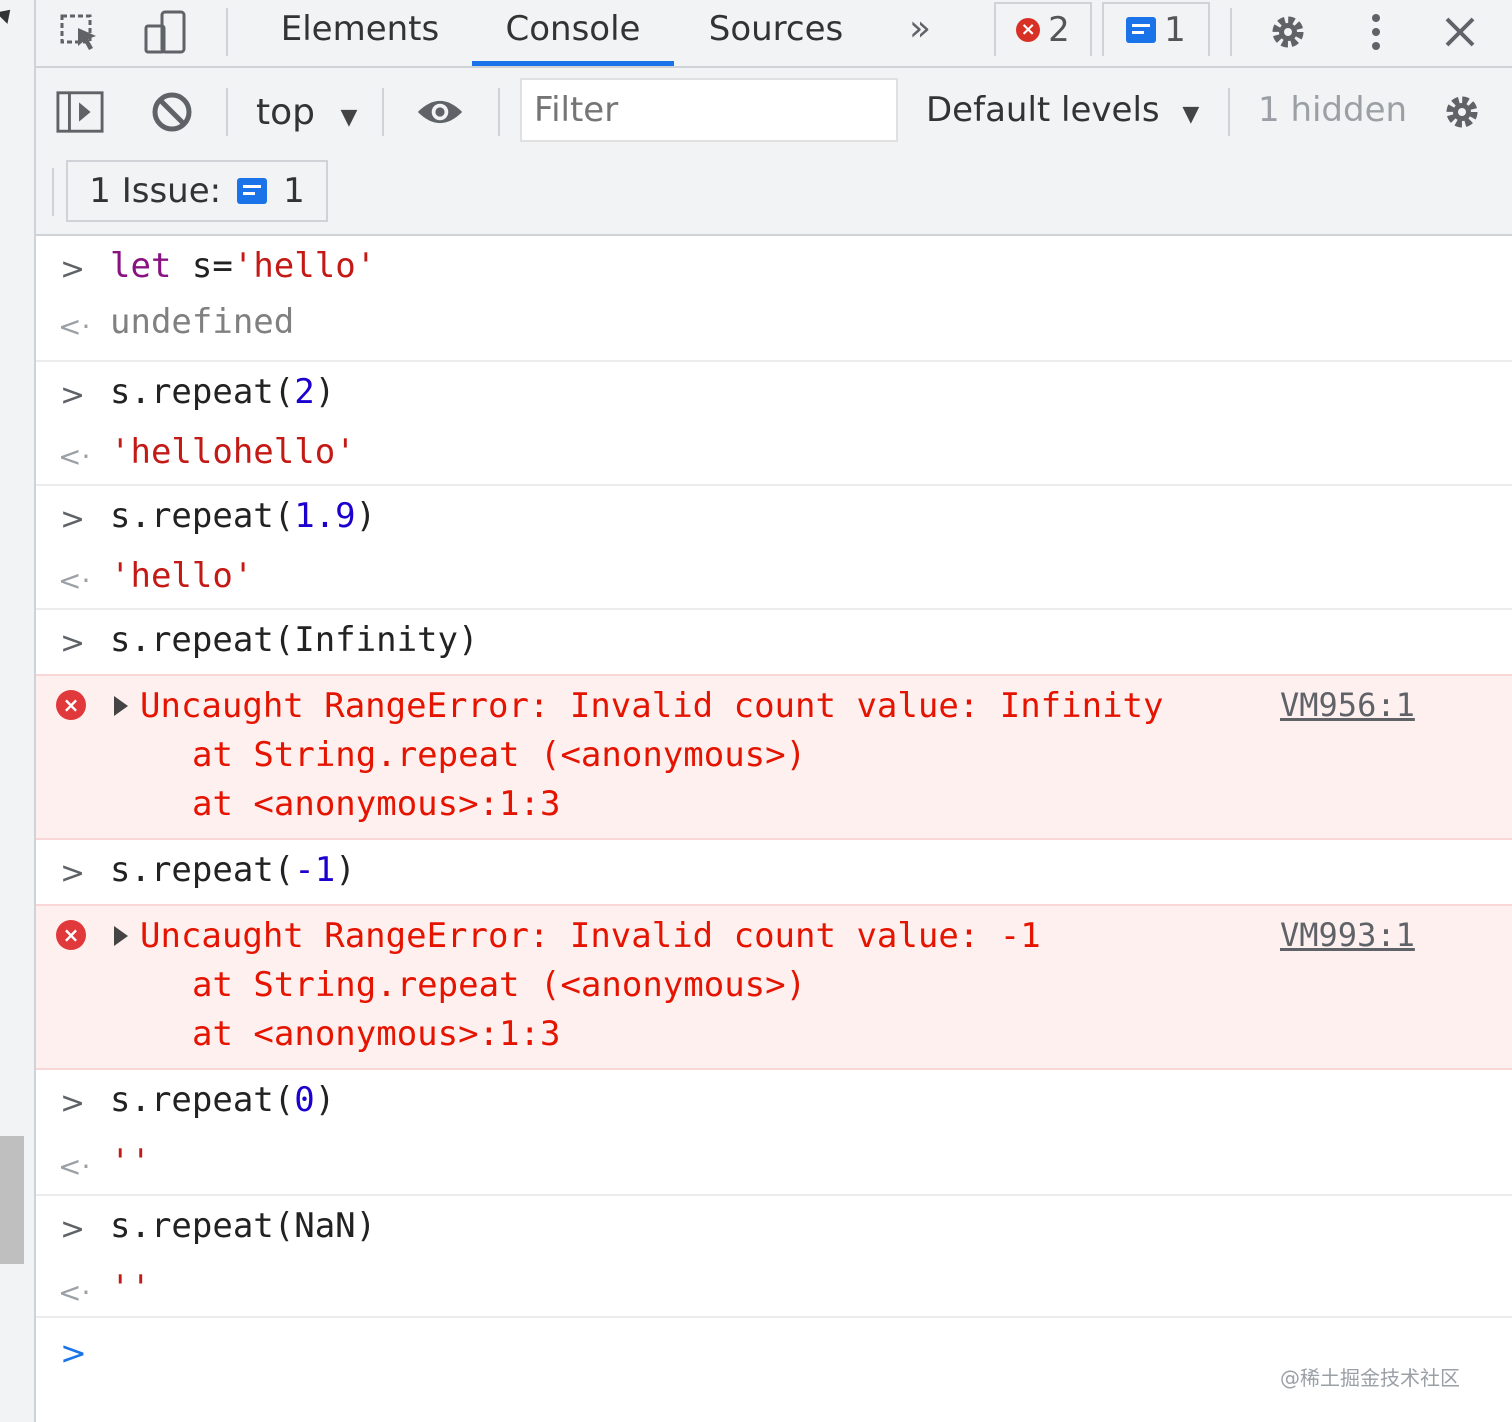 This screenshot has width=1512, height=1422. I want to click on tab-elements: Elements, so click(360, 33).